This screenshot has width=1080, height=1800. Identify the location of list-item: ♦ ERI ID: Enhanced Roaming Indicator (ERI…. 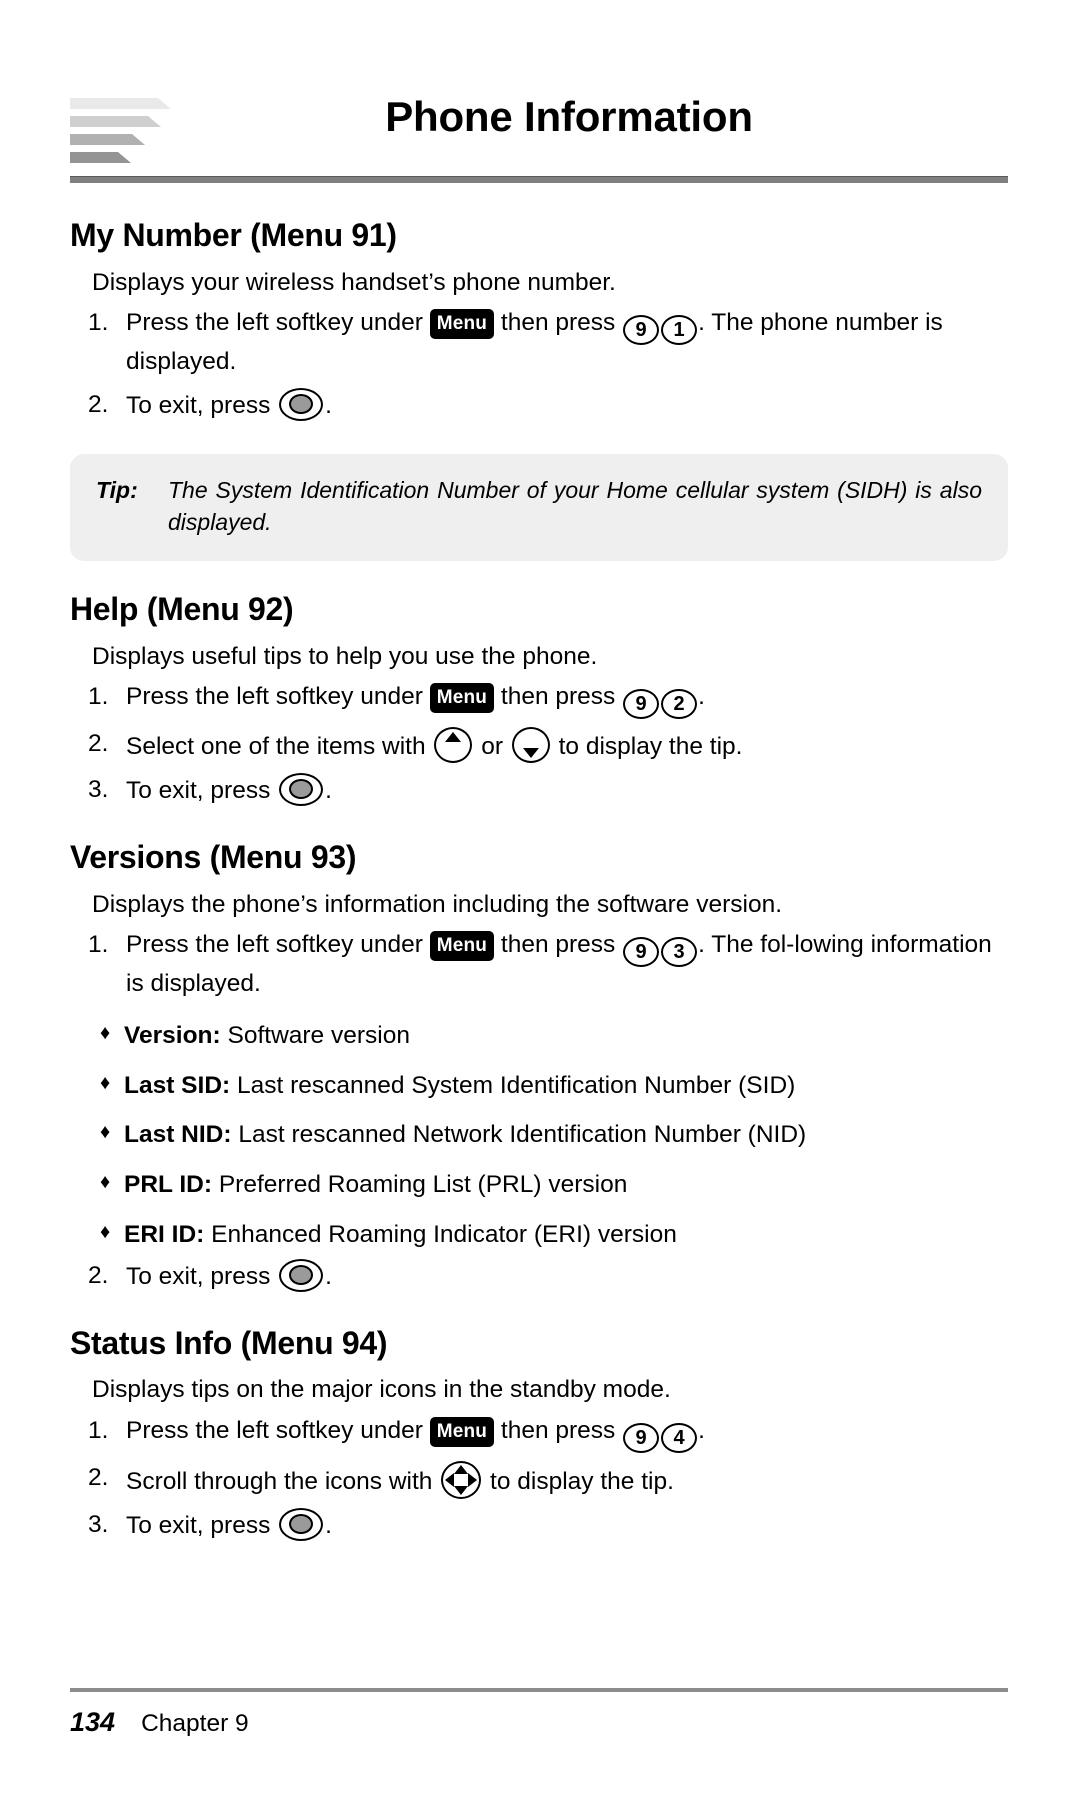
(539, 1235).